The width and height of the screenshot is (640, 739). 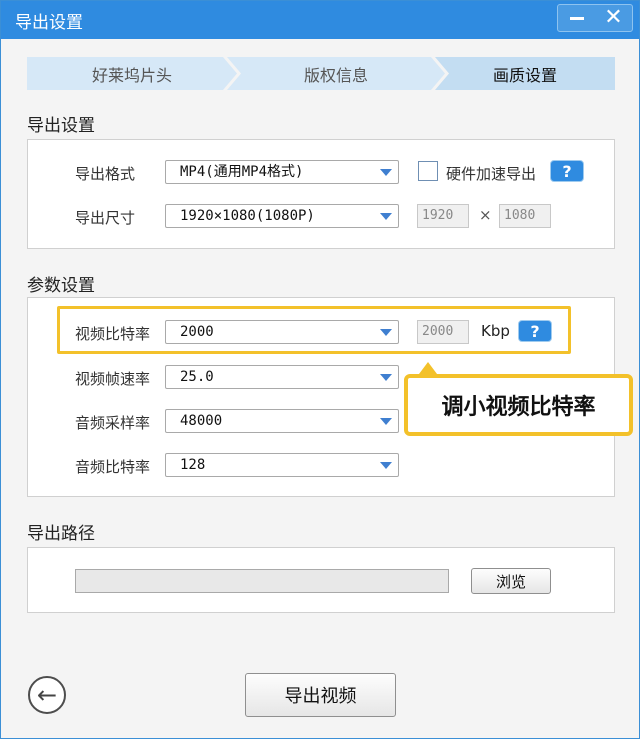 What do you see at coordinates (443, 332) in the screenshot?
I see `video-bitrate-field: 2000` at bounding box center [443, 332].